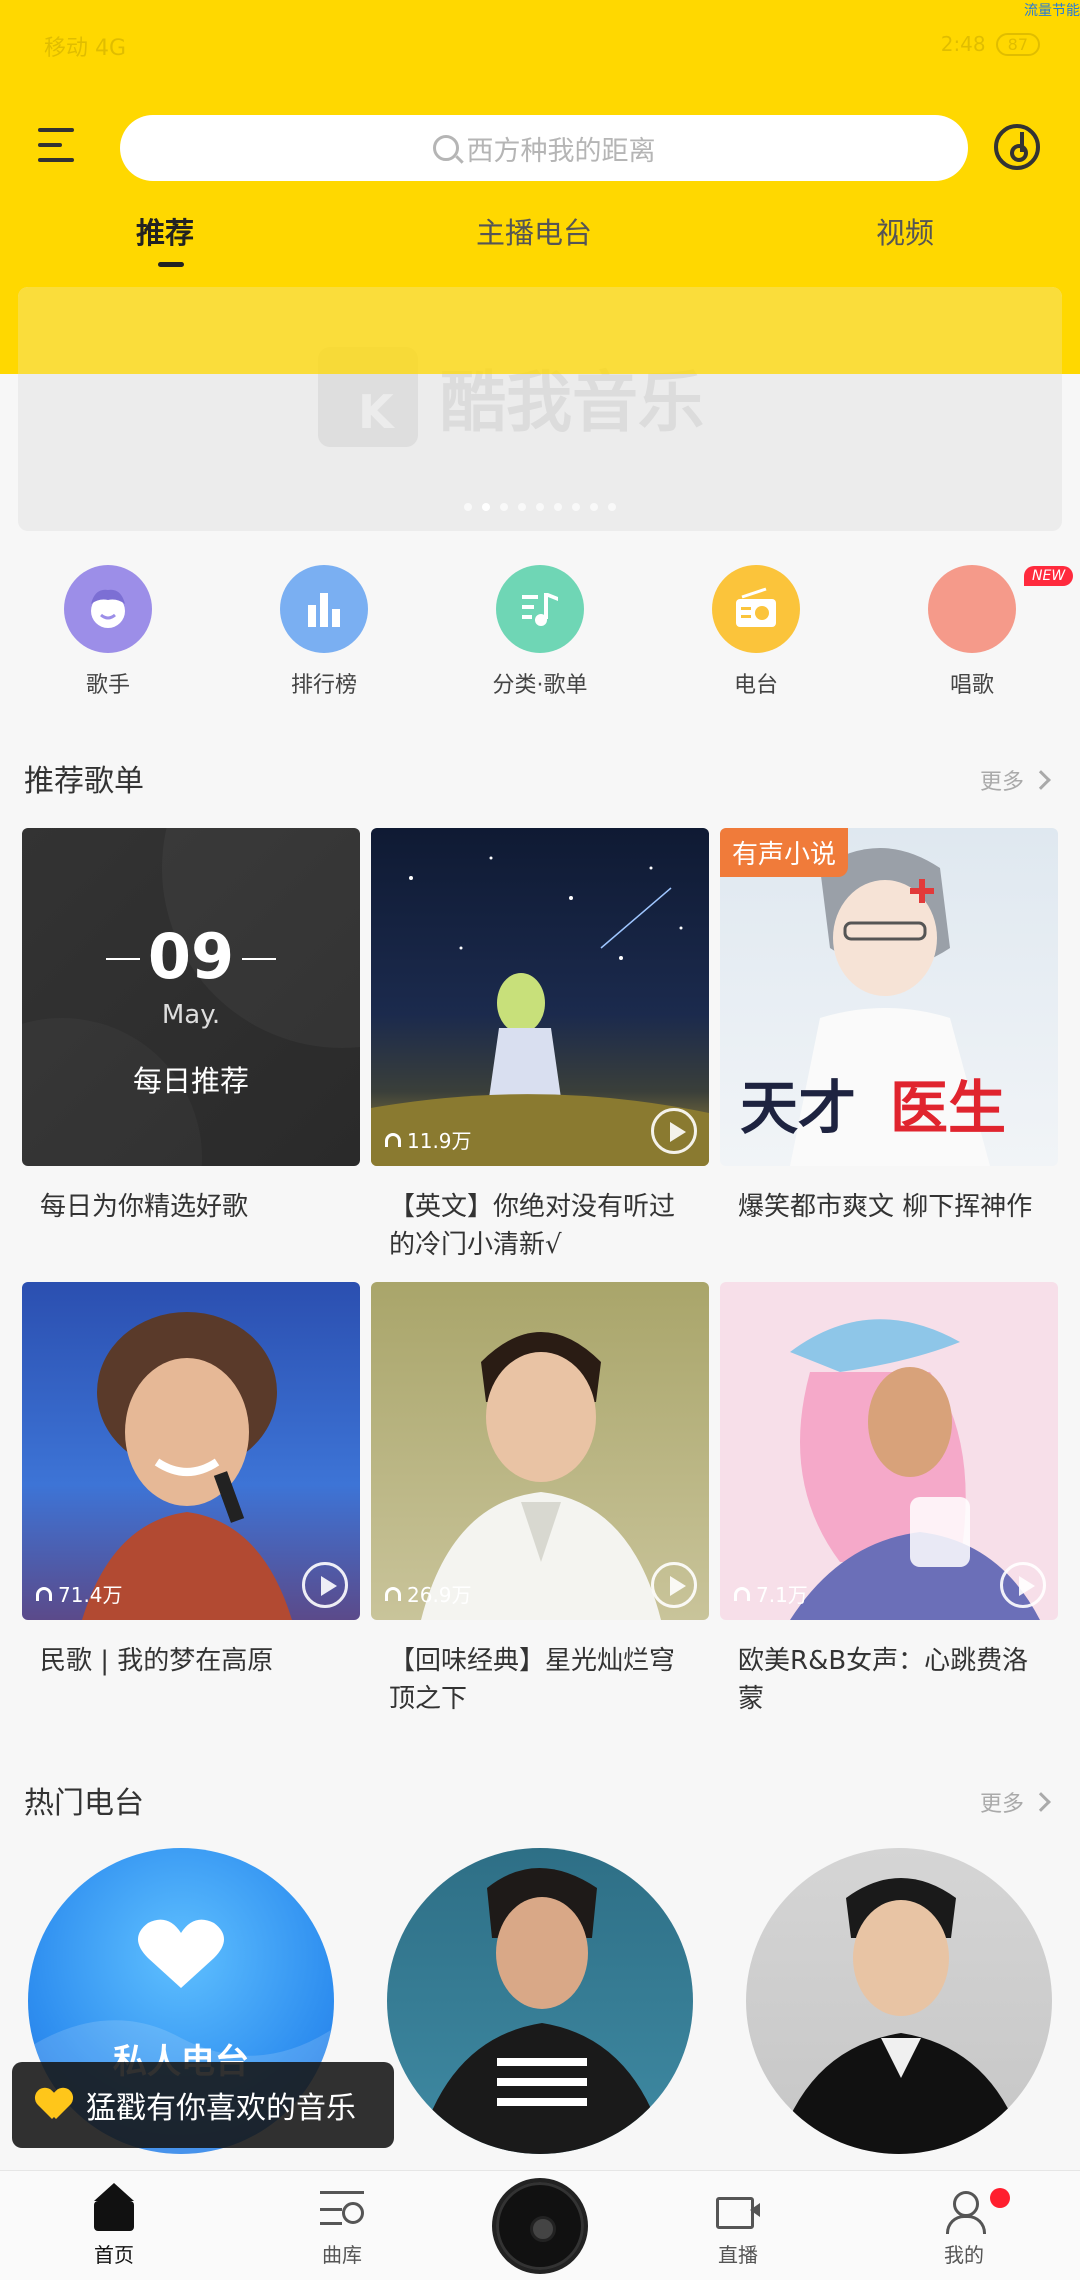 This screenshot has height=2280, width=1080. What do you see at coordinates (114, 2255) in the screenshot?
I see `nav-label: 首页` at bounding box center [114, 2255].